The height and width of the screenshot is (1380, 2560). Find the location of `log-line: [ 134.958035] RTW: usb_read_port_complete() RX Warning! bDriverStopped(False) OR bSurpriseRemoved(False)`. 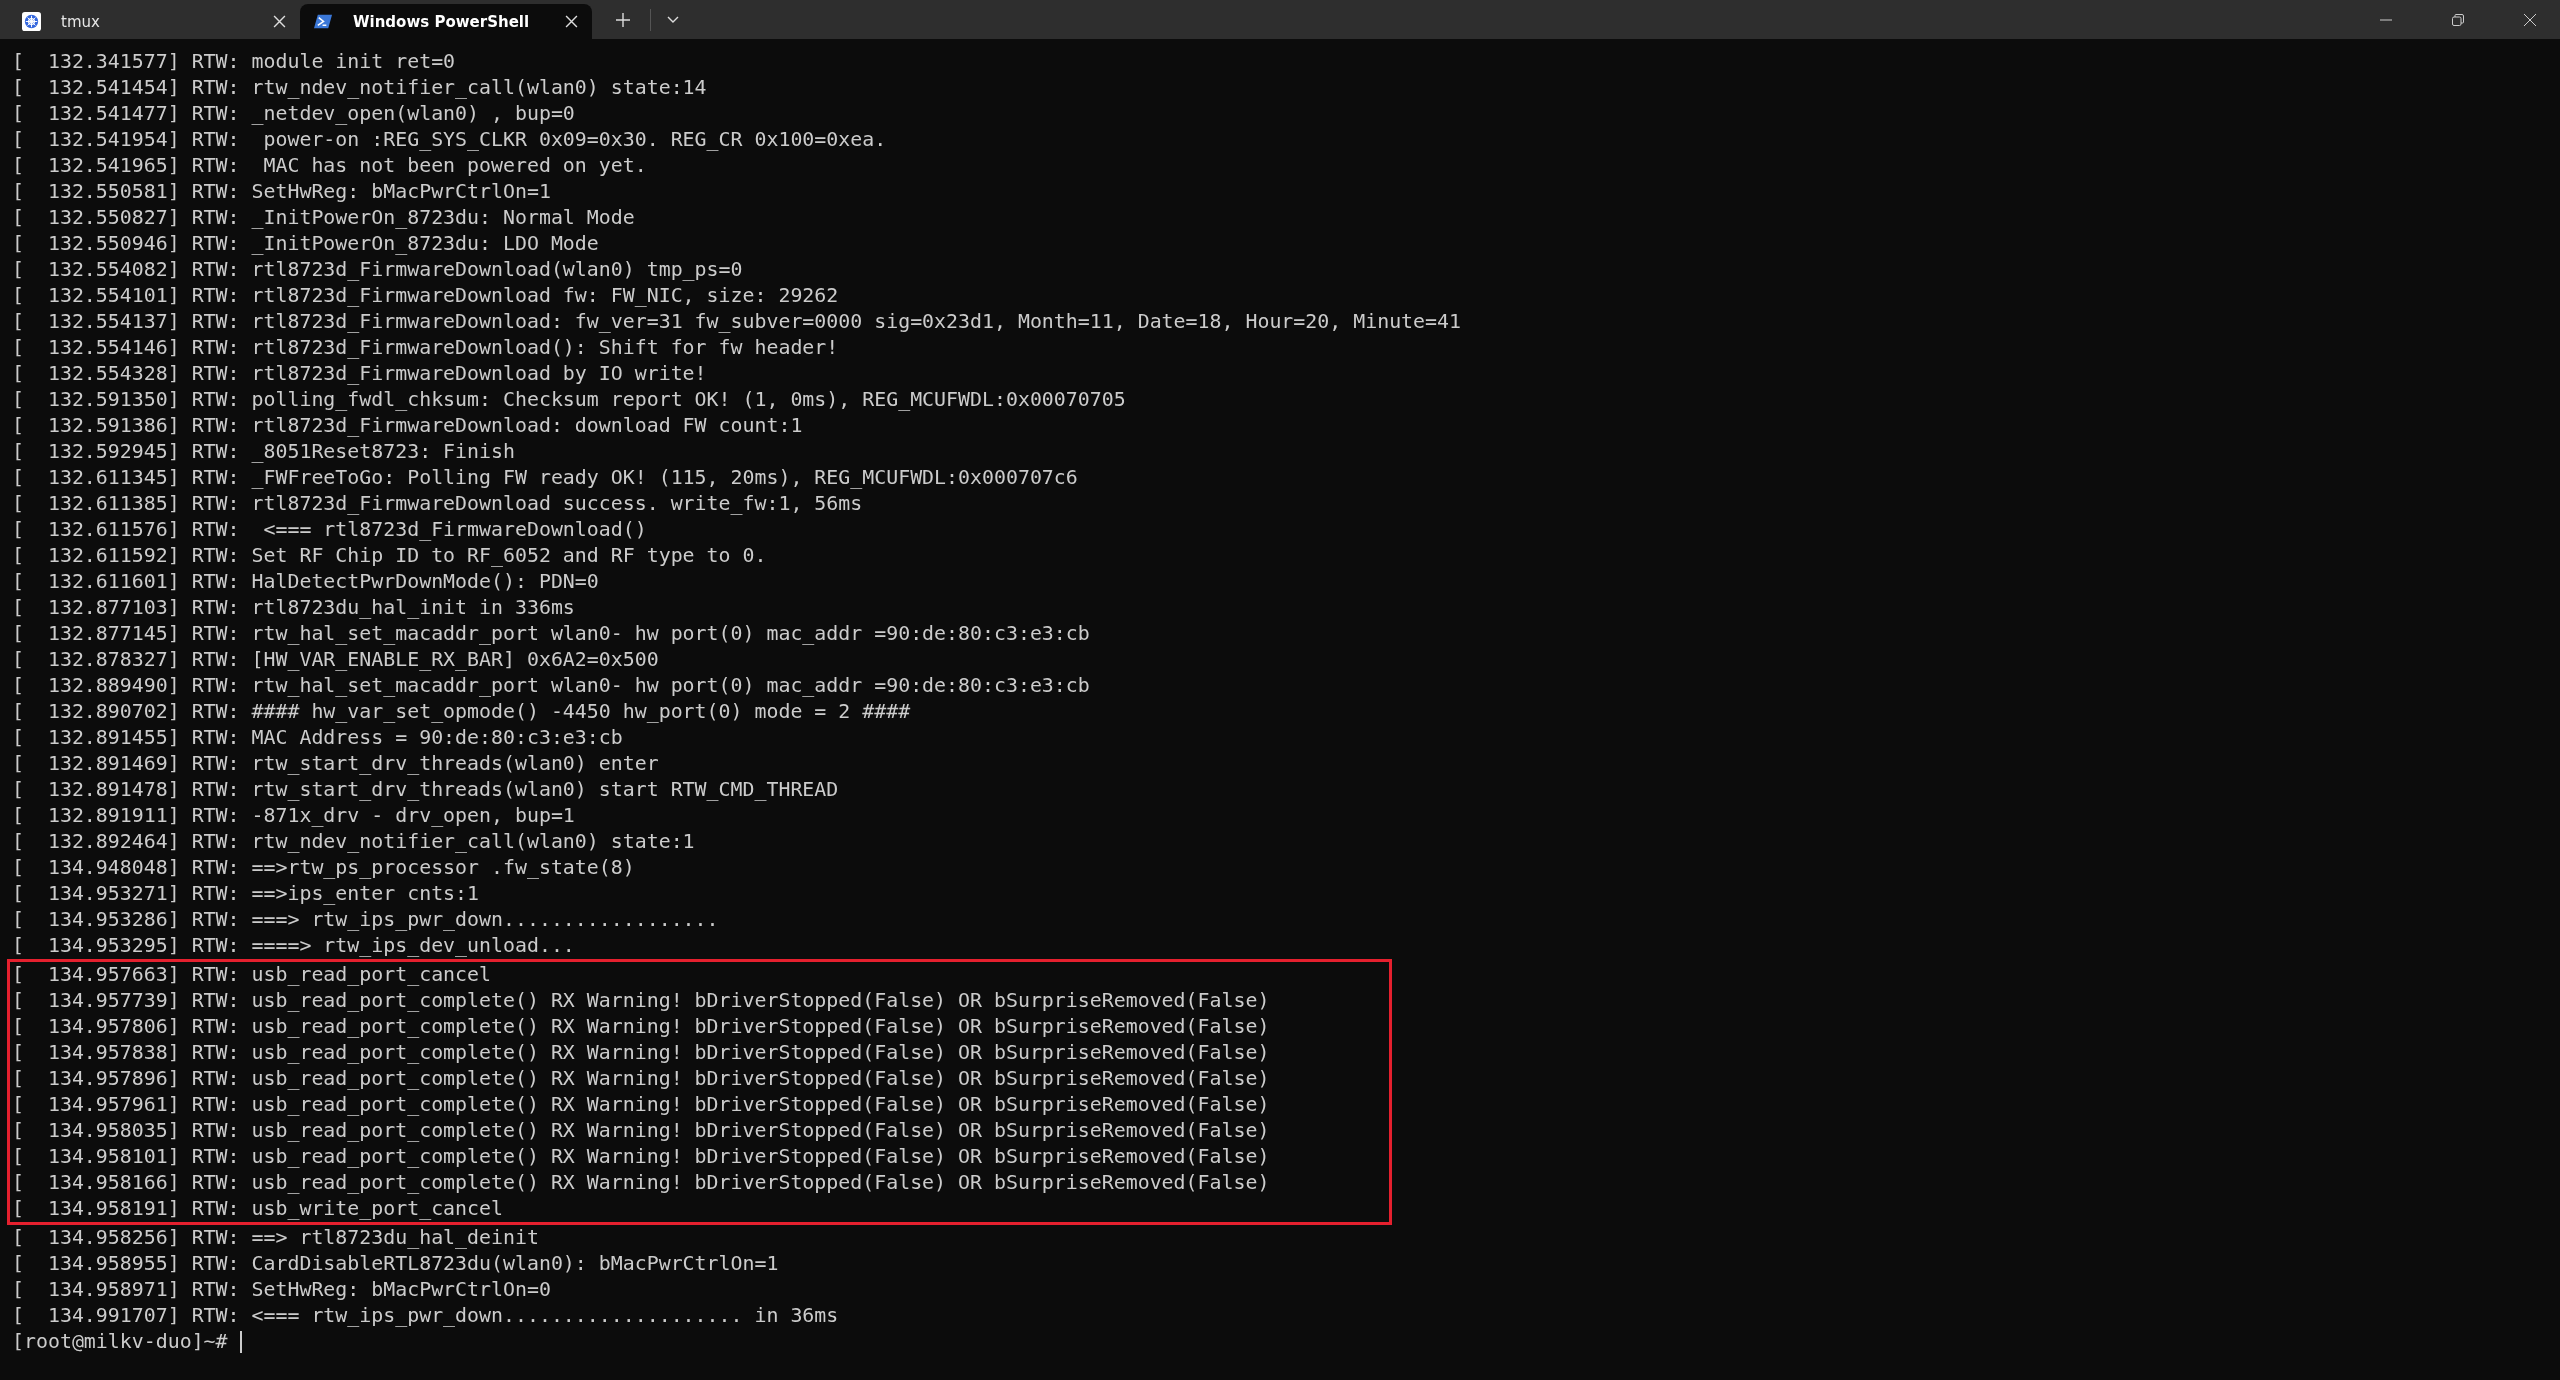

log-line: [ 134.958035] RTW: usb_read_port_complete() RX Warning! bDriverStopped(False) OR bSurpriseRemoved(False) is located at coordinates (641, 1131).